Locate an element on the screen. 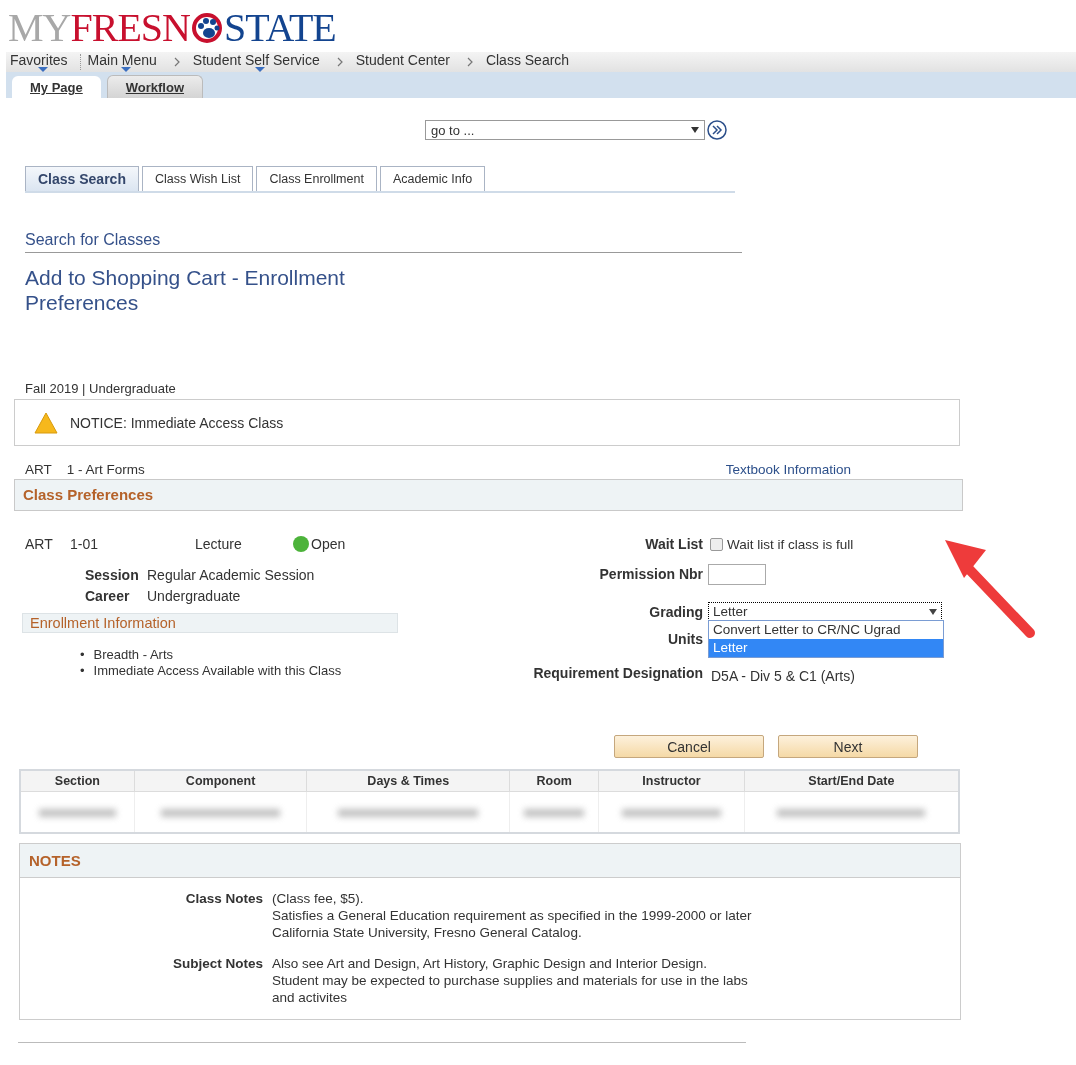 The height and width of the screenshot is (1065, 1076). class-component: Lecture is located at coordinates (219, 544).